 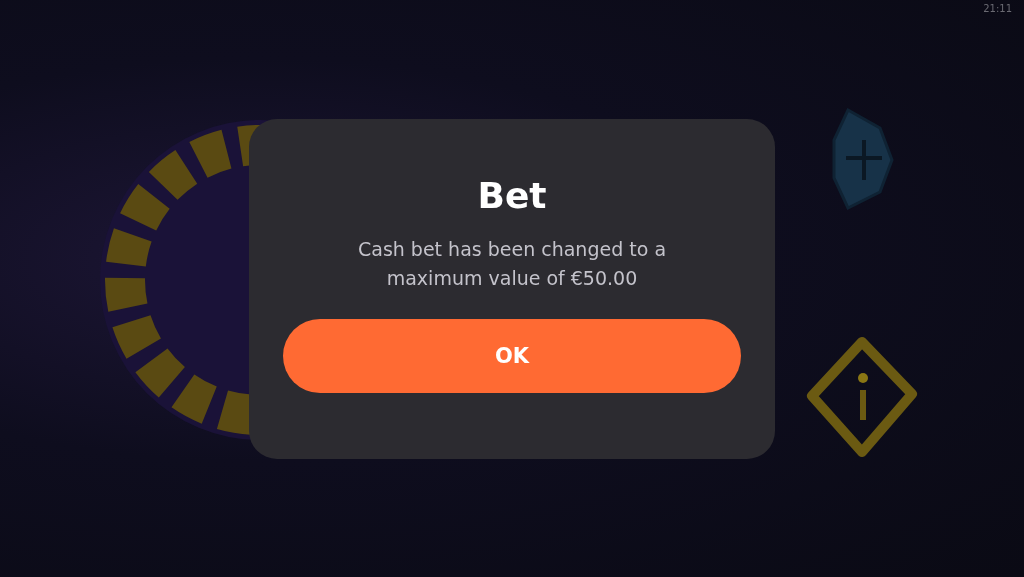 I want to click on ok-button: OK, so click(x=512, y=356).